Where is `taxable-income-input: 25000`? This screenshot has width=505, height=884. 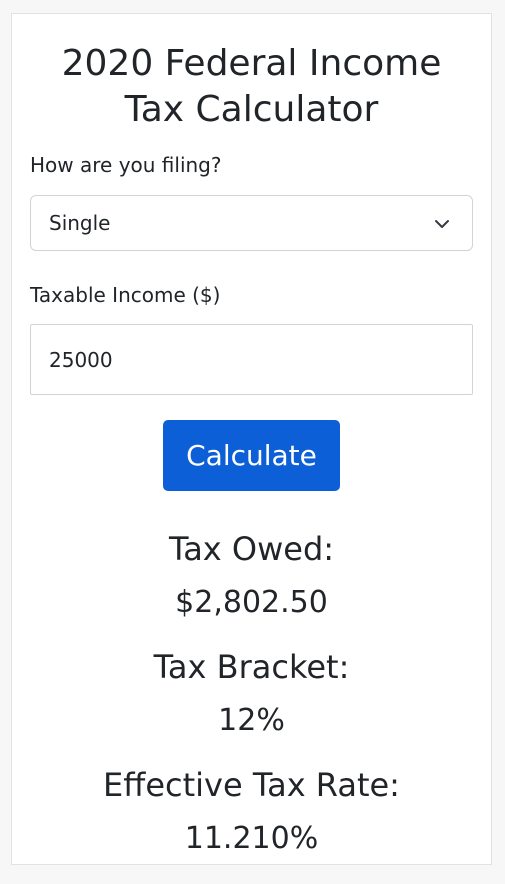
taxable-income-input: 25000 is located at coordinates (251, 359).